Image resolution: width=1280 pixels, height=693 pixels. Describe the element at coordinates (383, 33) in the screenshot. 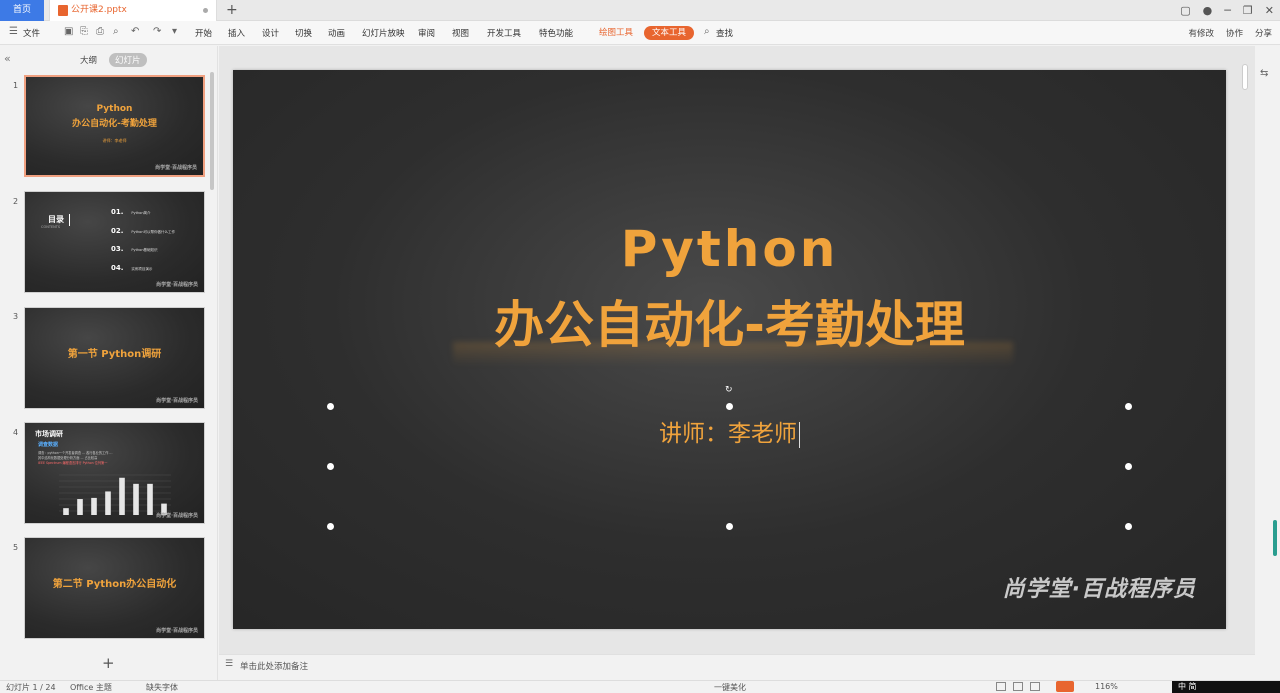

I see `menu-slideshow: 幻灯片放映` at that location.